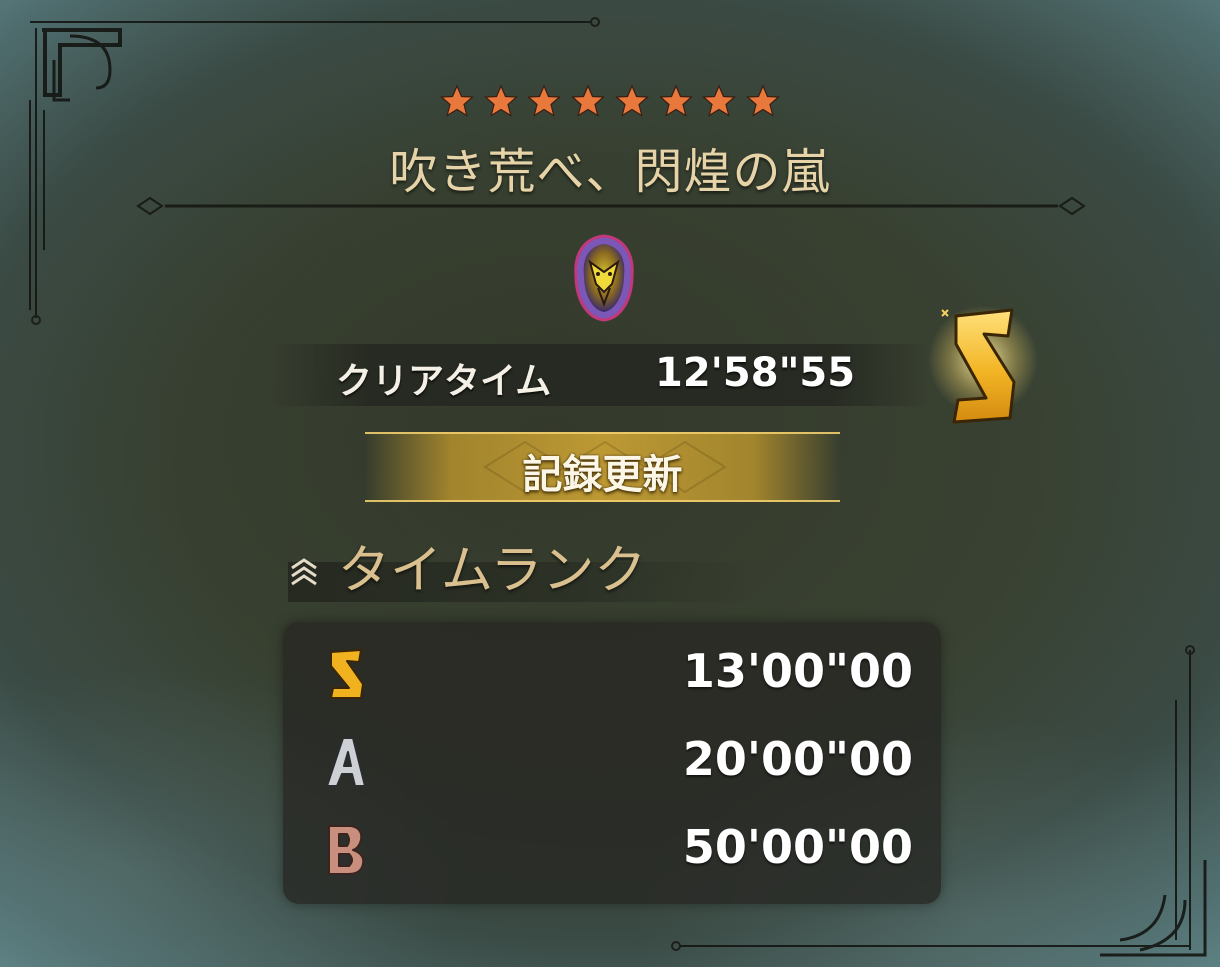 Image resolution: width=1220 pixels, height=967 pixels. What do you see at coordinates (604, 278) in the screenshot?
I see `monster-icon` at bounding box center [604, 278].